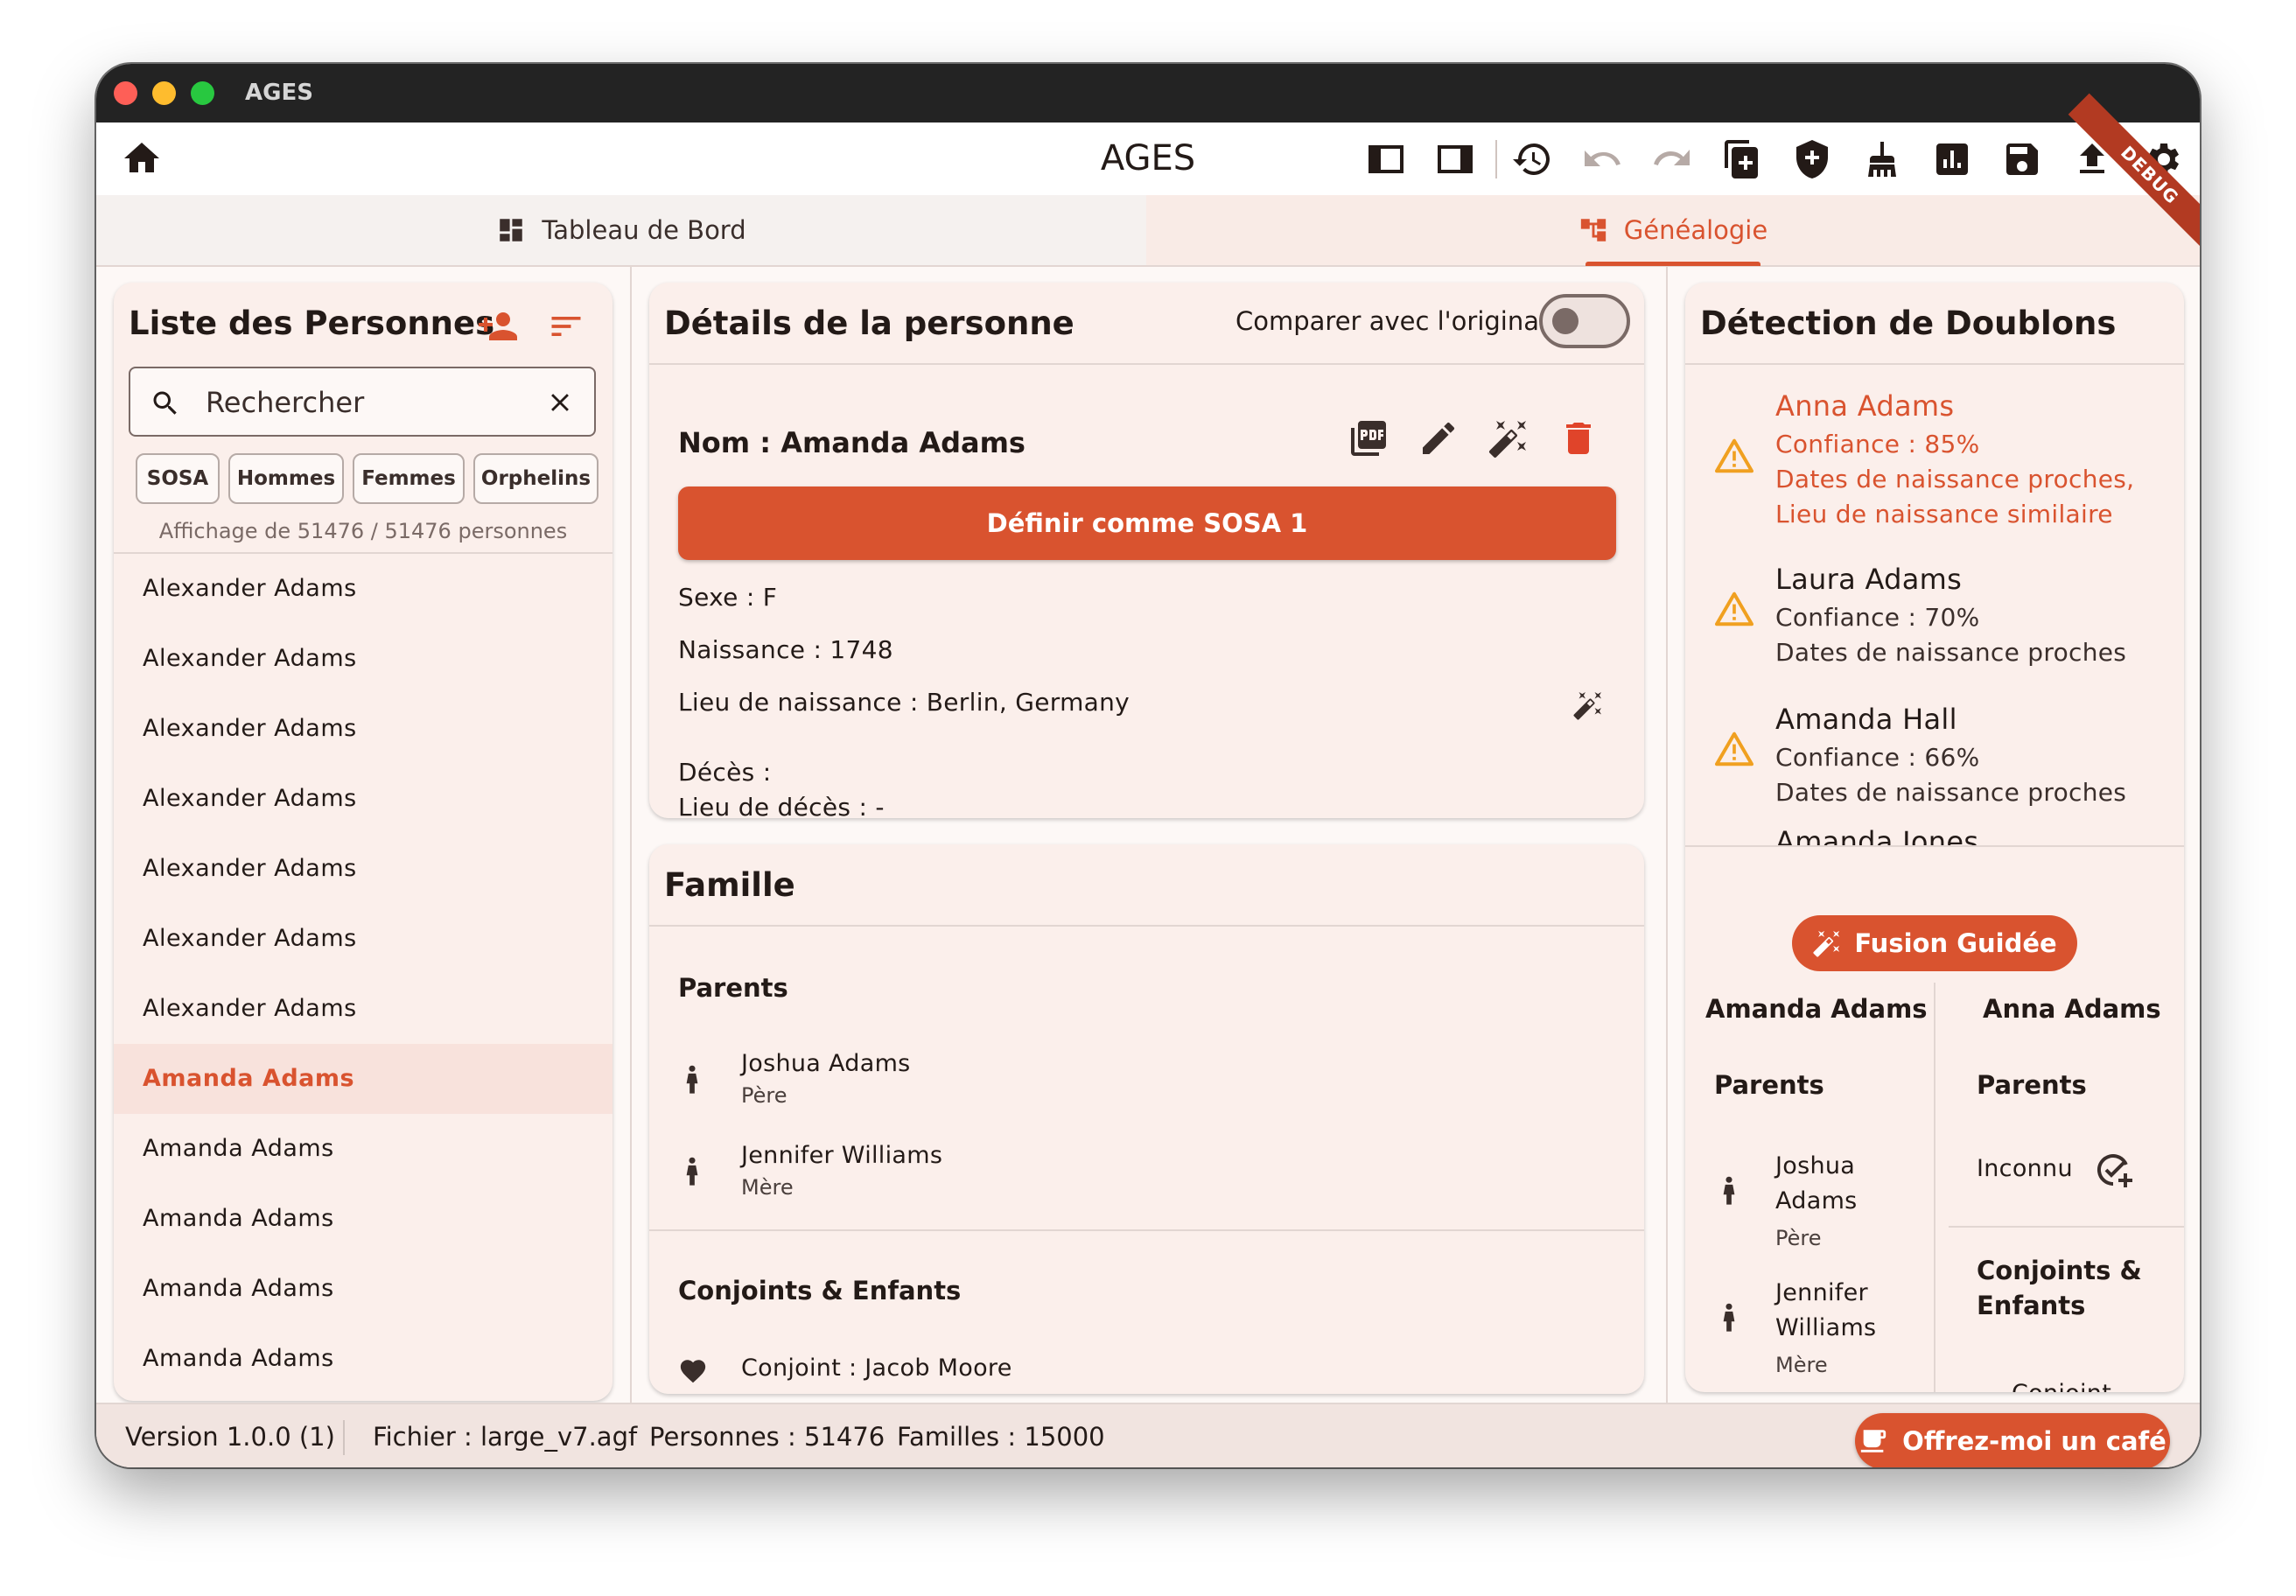  I want to click on compare-right-spouse: Conjoint, so click(2061, 1384).